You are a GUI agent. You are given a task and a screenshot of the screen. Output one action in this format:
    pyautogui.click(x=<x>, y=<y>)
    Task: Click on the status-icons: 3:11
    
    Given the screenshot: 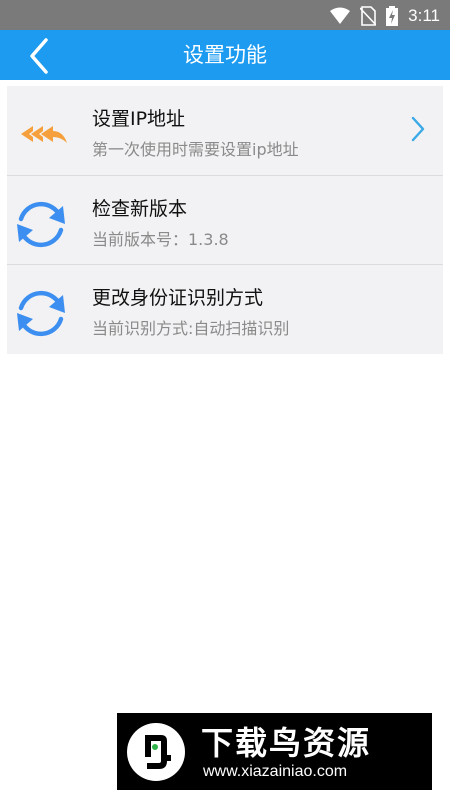 What is the action you would take?
    pyautogui.click(x=385, y=16)
    